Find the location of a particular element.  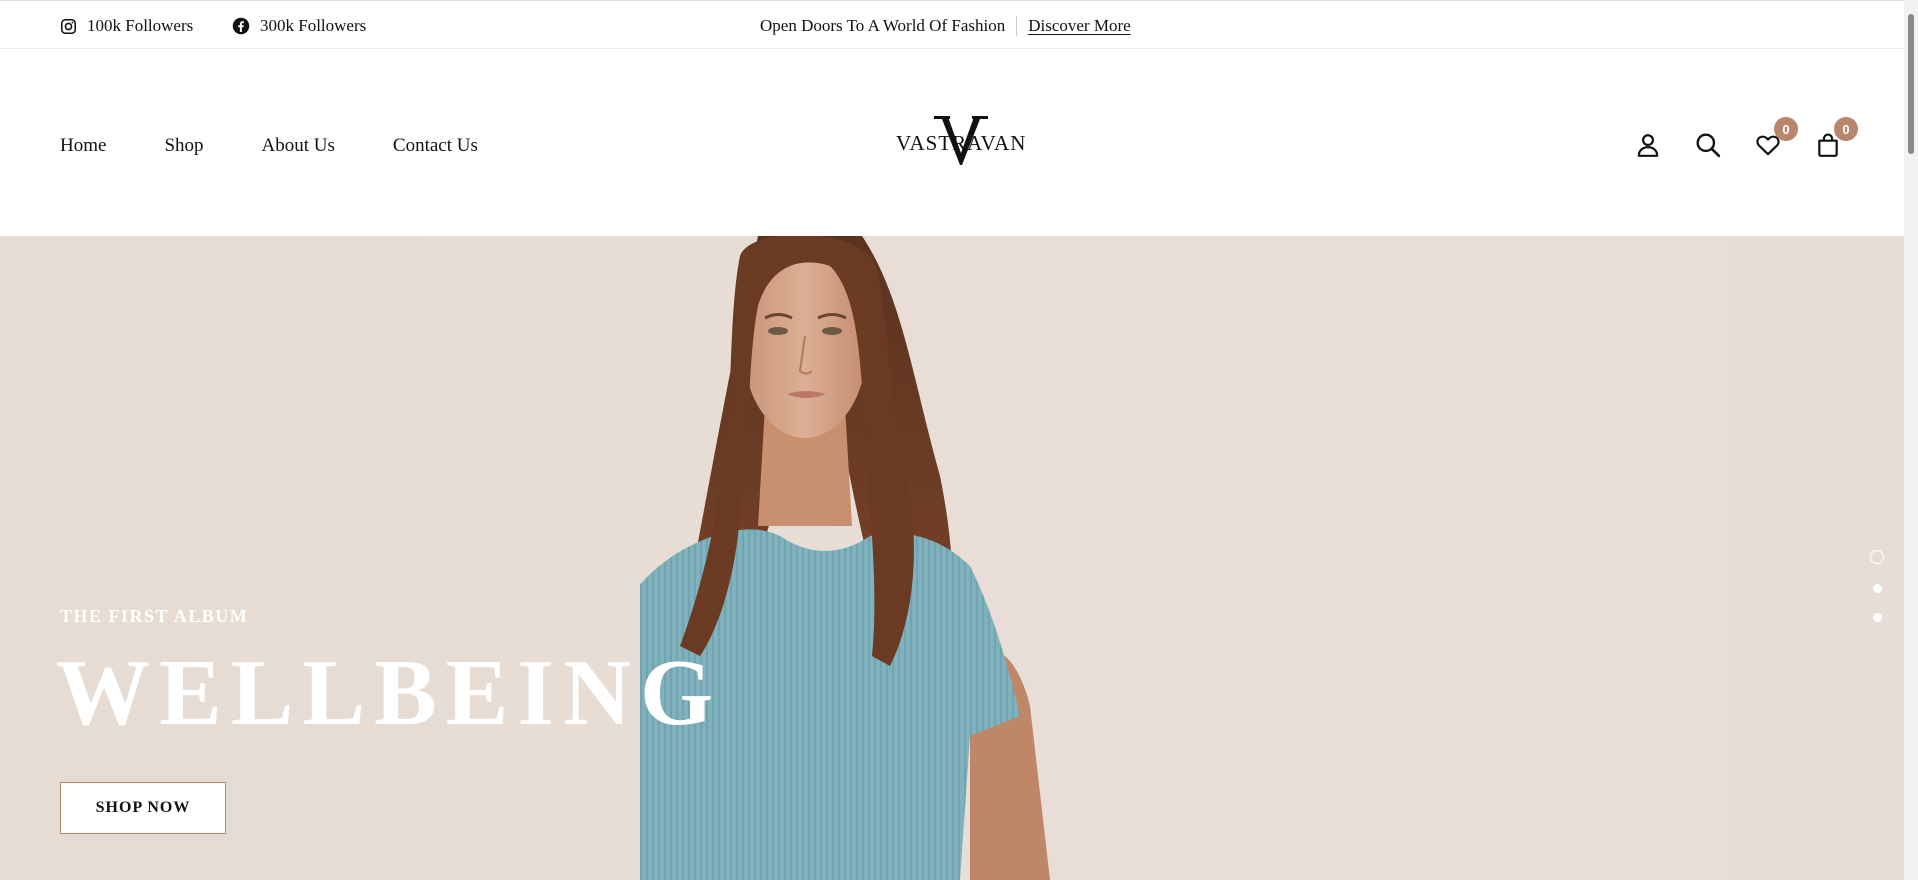

header-icons: 0 0 is located at coordinates (1755, 141).